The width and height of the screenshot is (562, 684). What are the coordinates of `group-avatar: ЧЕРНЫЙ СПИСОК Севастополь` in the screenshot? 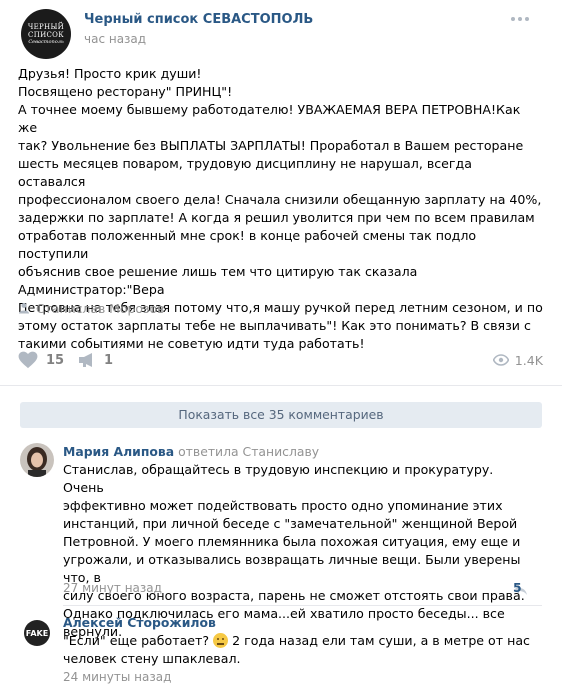 It's located at (46, 34).